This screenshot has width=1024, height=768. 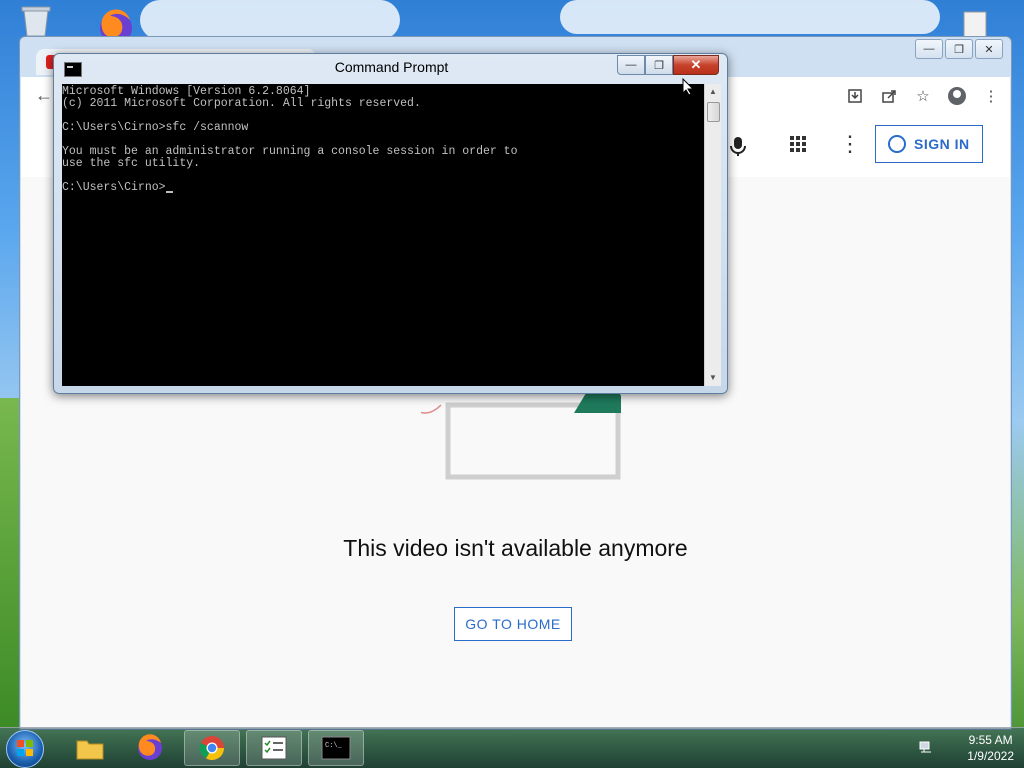 What do you see at coordinates (850, 144) in the screenshot?
I see `more-options-icon: ⋮` at bounding box center [850, 144].